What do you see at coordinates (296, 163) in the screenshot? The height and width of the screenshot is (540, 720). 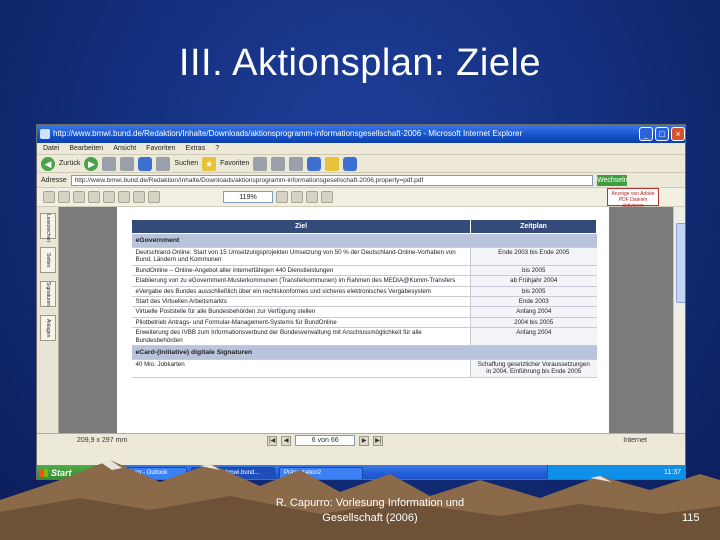 I see `print-icon` at bounding box center [296, 163].